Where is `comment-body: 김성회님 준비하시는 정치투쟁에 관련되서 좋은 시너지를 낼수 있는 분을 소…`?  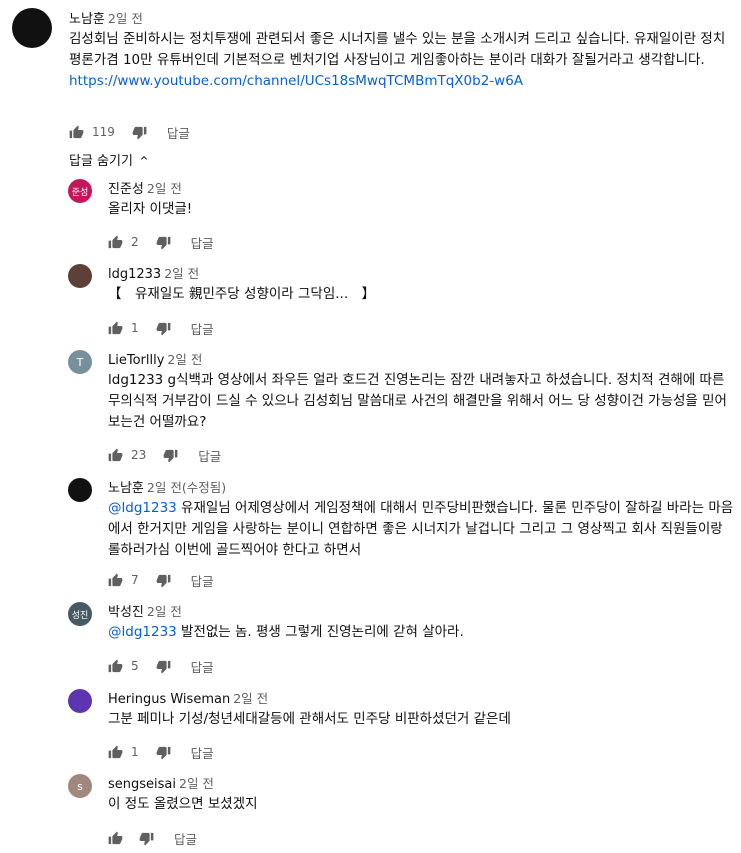 comment-body: 김성회님 준비하시는 정치투쟁에 관련되서 좋은 시너지를 낼수 있는 분을 소… is located at coordinates (397, 49).